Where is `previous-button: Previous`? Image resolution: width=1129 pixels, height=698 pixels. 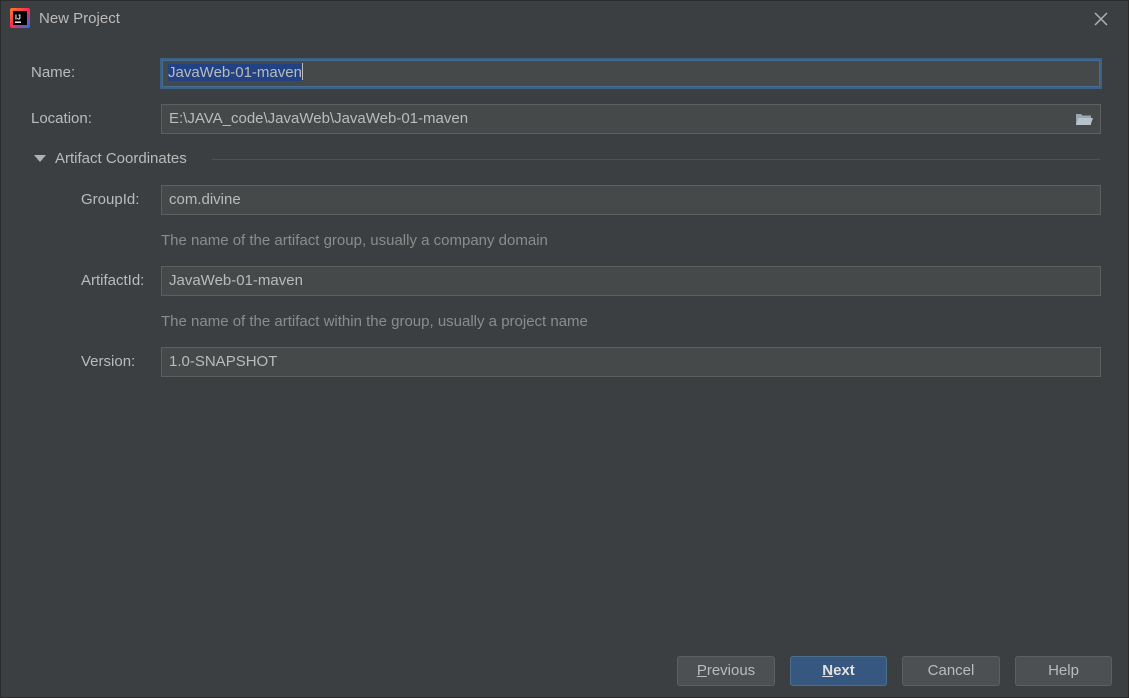
previous-button: Previous is located at coordinates (726, 671).